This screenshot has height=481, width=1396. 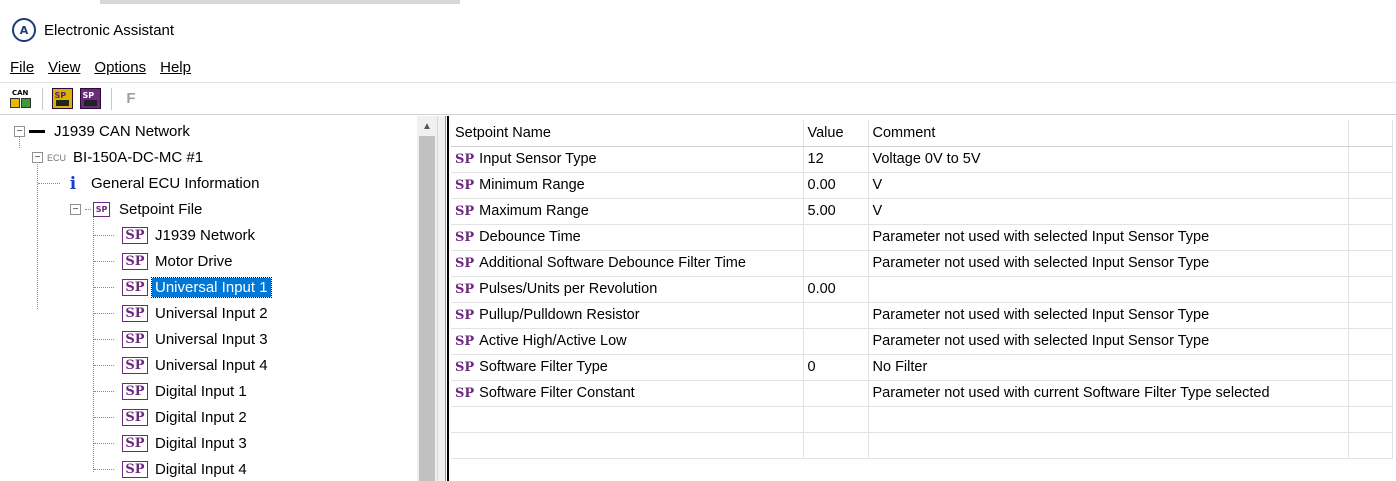 What do you see at coordinates (559, 315) in the screenshot?
I see `setpoint-name: Pullup/Pulldown Resistor` at bounding box center [559, 315].